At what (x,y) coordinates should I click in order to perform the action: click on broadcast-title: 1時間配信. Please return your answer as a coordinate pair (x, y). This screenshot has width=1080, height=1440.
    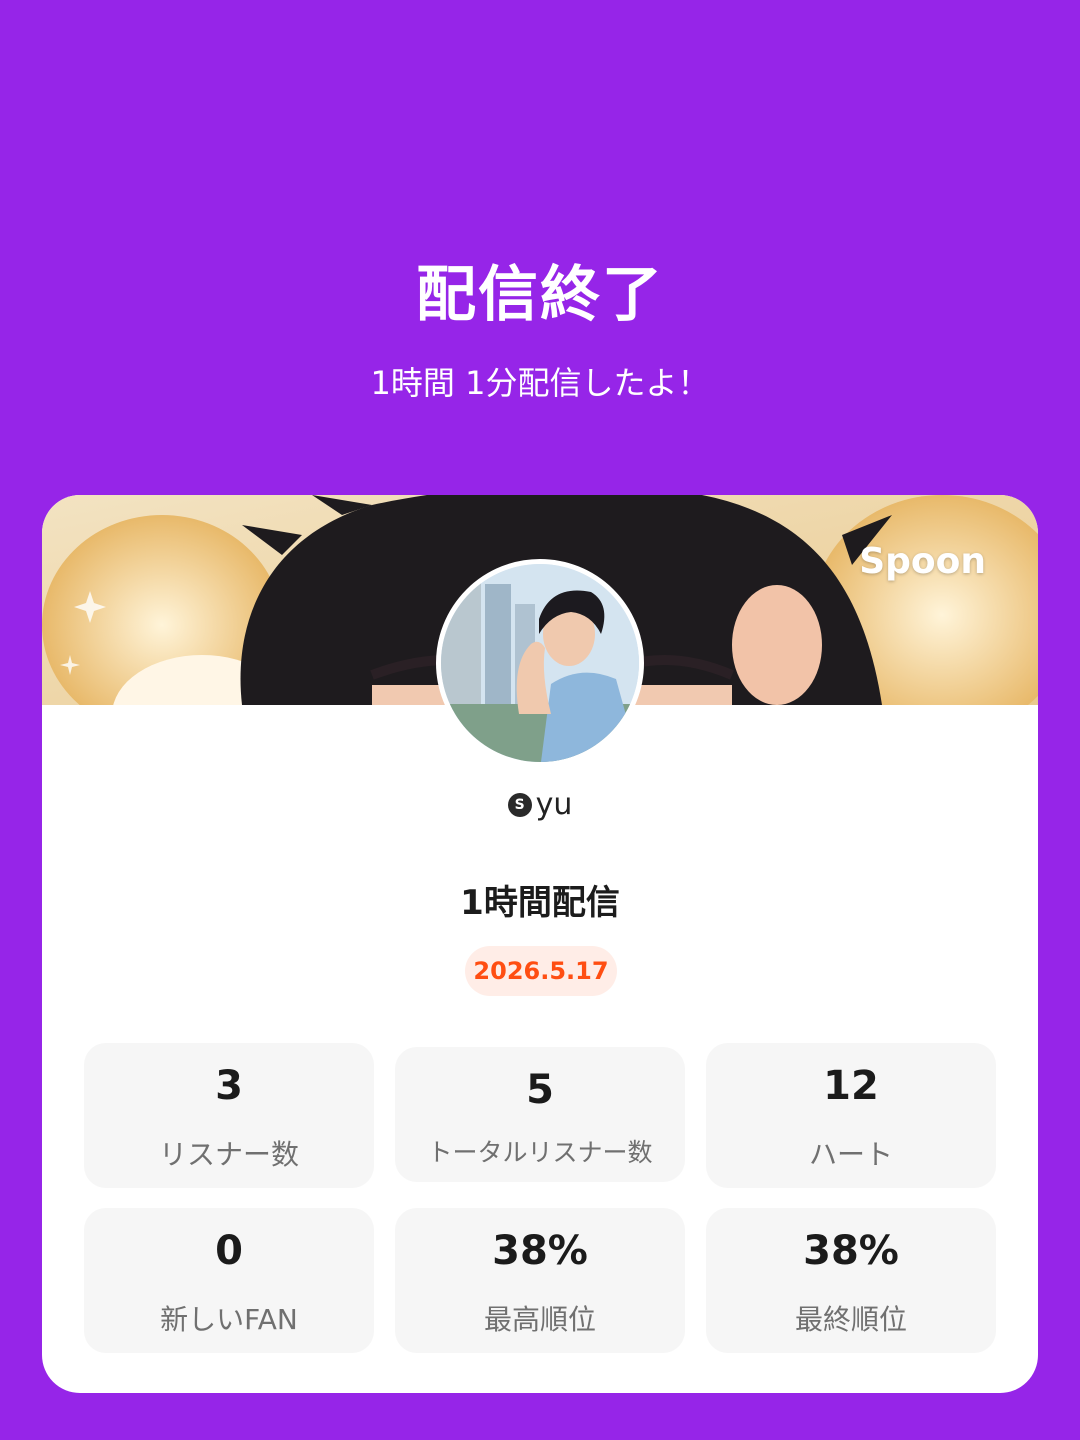
    Looking at the image, I should click on (540, 903).